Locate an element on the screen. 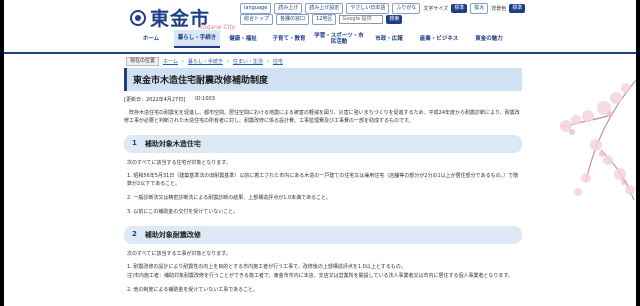 This screenshot has width=640, height=306. districts-link: 12地区 is located at coordinates (324, 19).